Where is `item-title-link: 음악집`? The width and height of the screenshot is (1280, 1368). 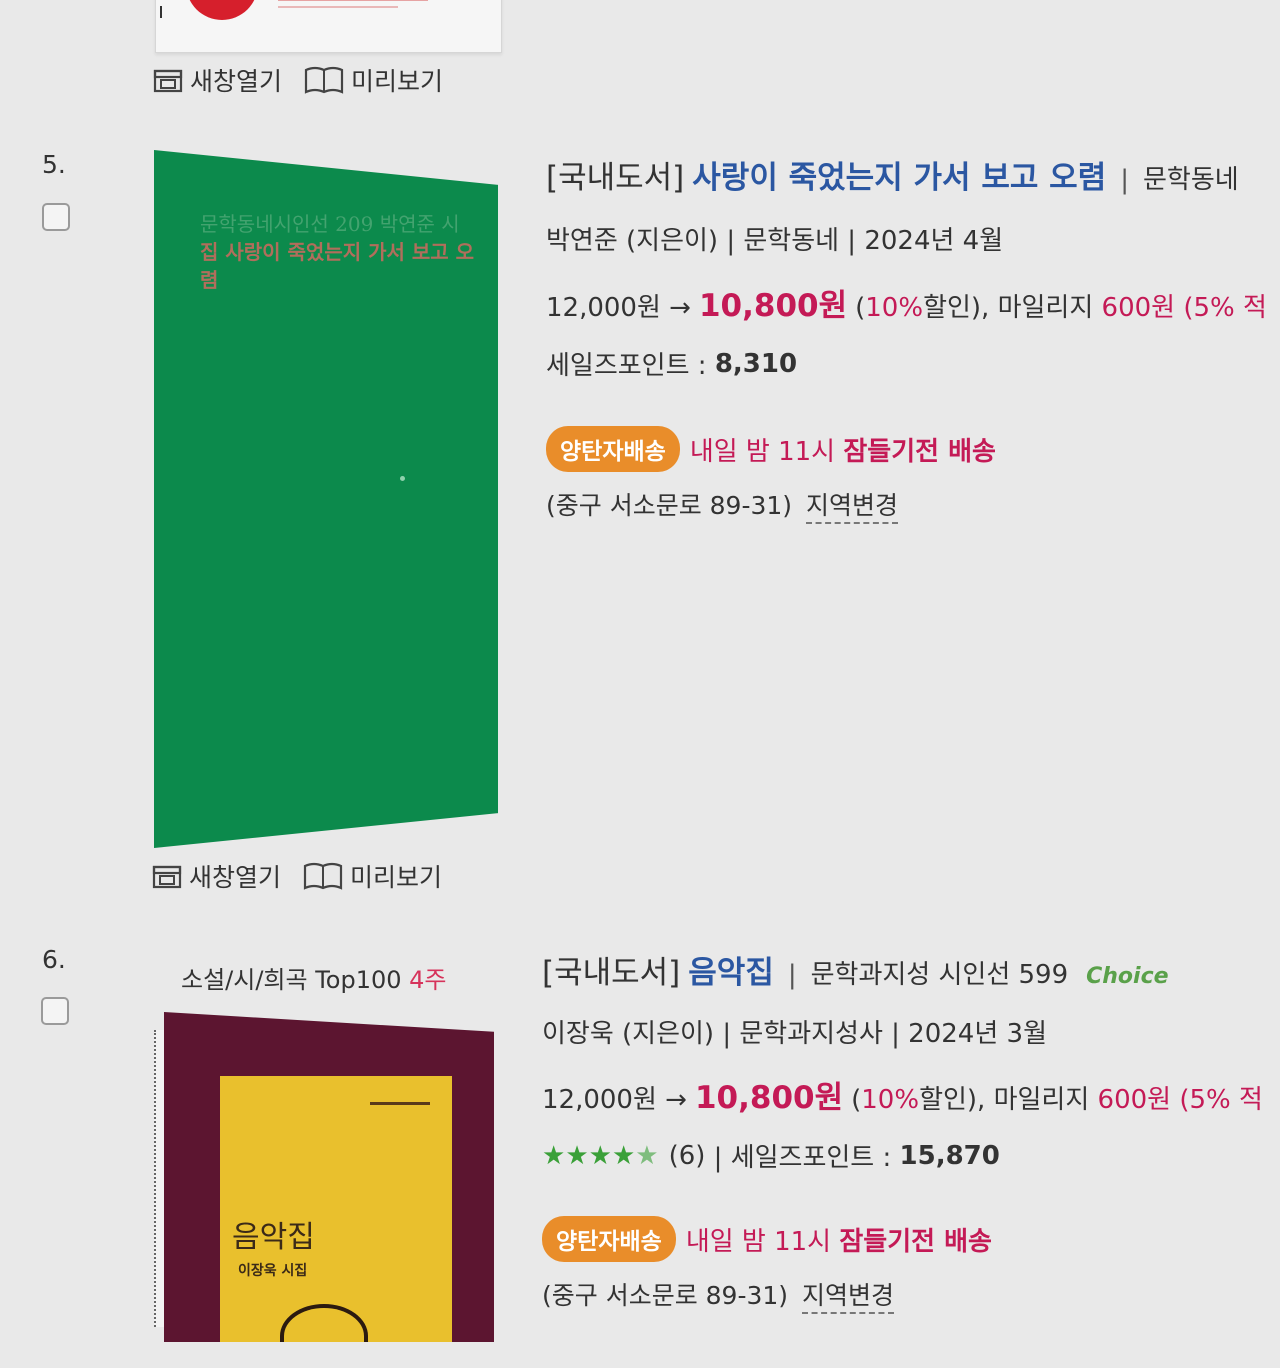 item-title-link: 음악집 is located at coordinates (731, 969).